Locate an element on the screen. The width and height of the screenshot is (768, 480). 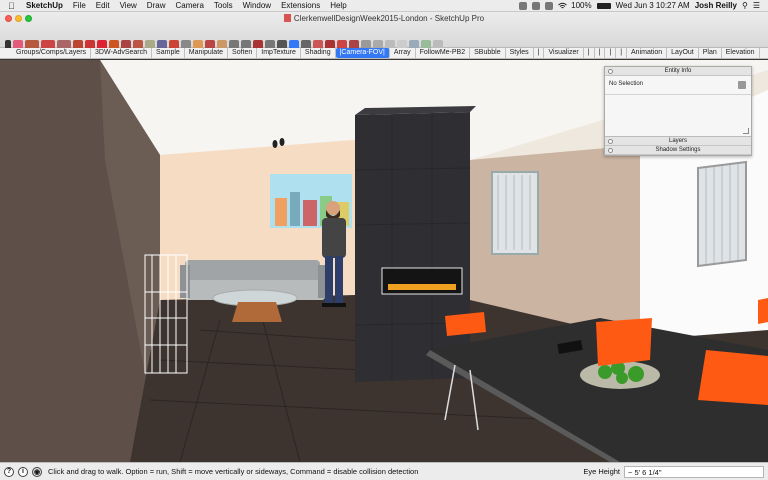
toolbar-manipulate: Manipulate is located at coordinates (207, 53).